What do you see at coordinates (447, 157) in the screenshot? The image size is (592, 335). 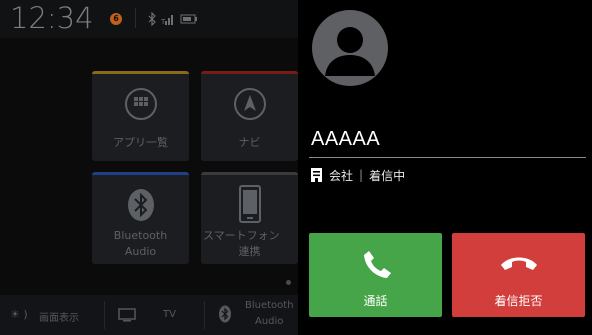 I see `divider` at bounding box center [447, 157].